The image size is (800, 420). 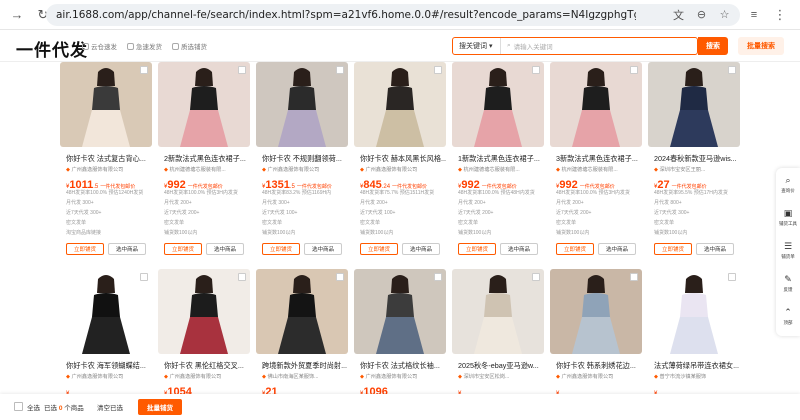 What do you see at coordinates (99, 46) in the screenshot?
I see `header-link-cloud: 云仓速发` at bounding box center [99, 46].